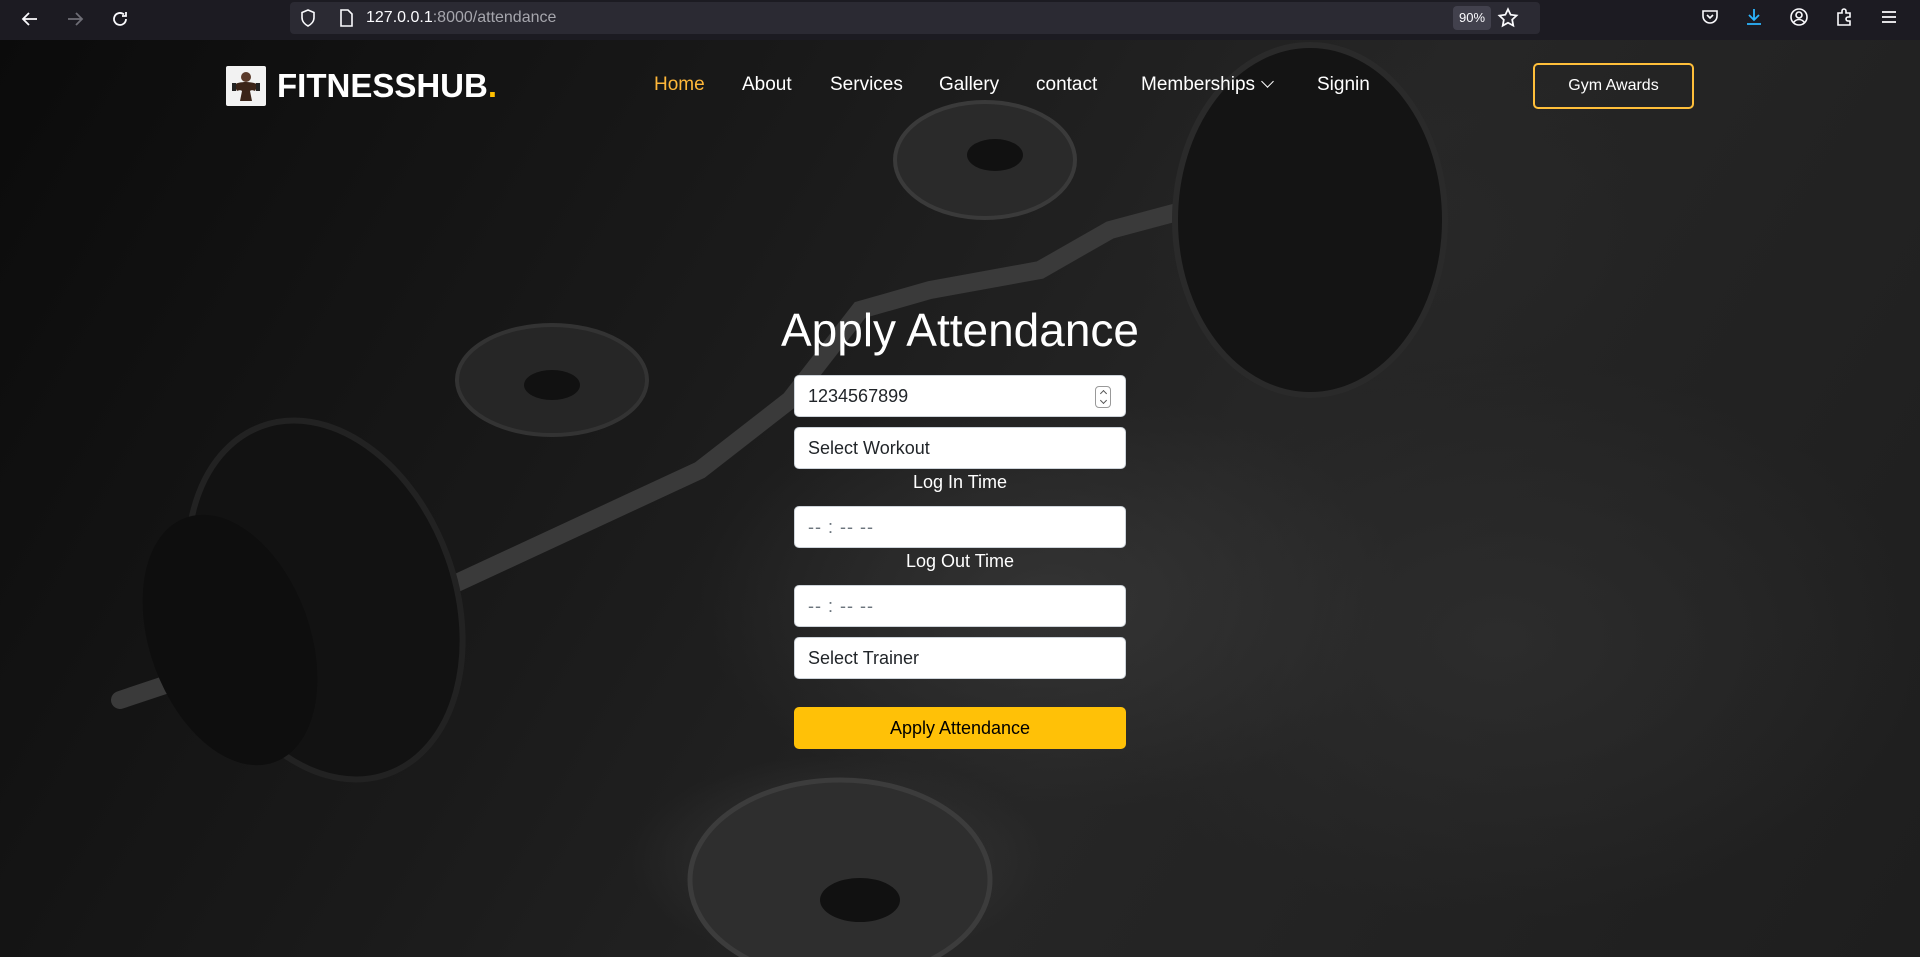  What do you see at coordinates (767, 85) in the screenshot?
I see `nav-about: About` at bounding box center [767, 85].